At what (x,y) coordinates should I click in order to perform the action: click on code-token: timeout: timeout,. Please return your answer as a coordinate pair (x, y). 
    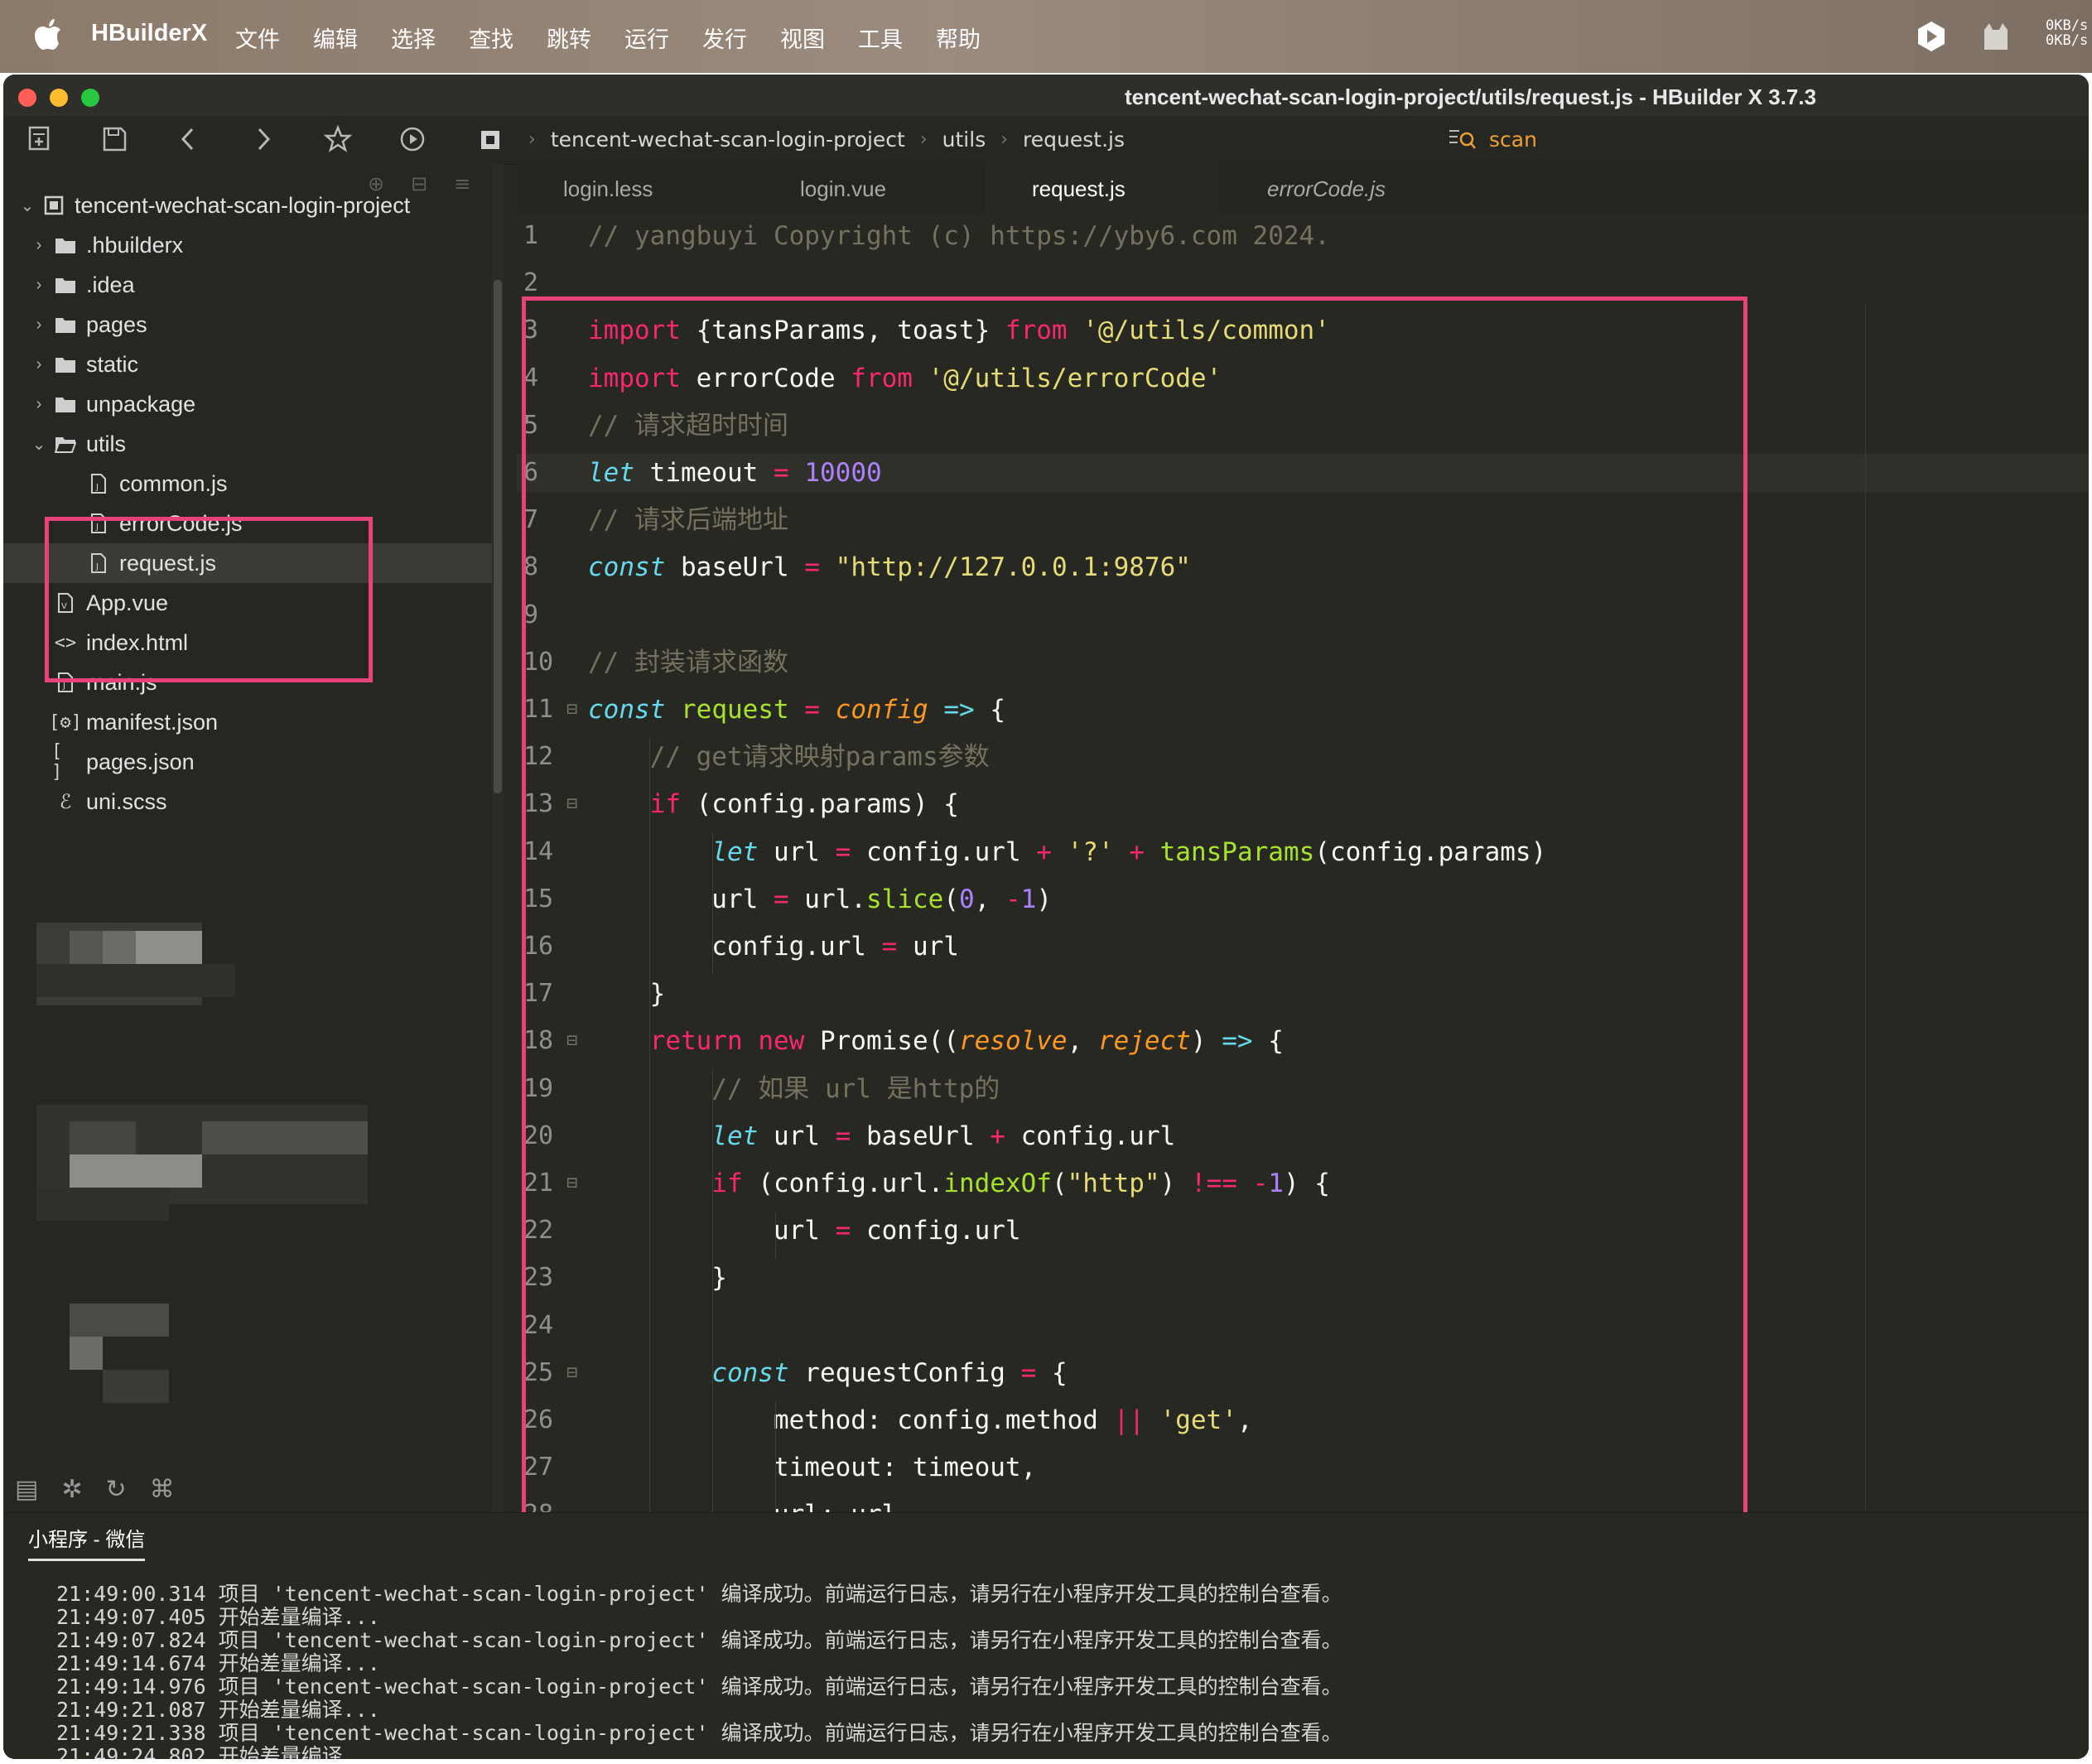
    Looking at the image, I should click on (812, 1468).